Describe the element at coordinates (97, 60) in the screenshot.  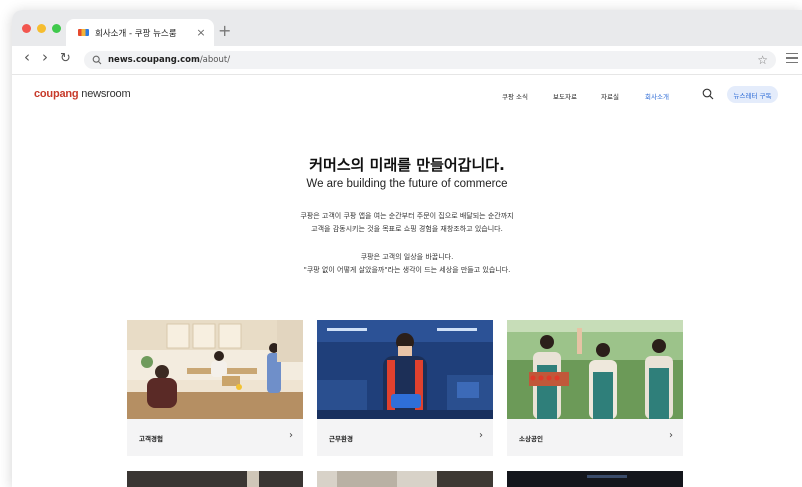
I see `search-icon` at that location.